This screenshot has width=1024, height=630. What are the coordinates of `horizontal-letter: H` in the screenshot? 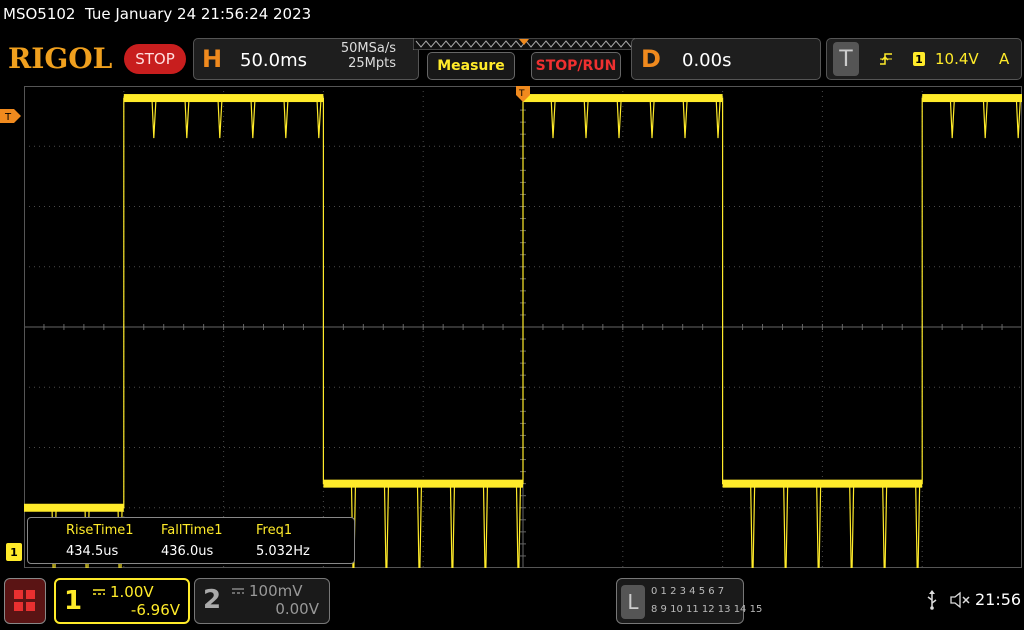 It's located at (212, 59).